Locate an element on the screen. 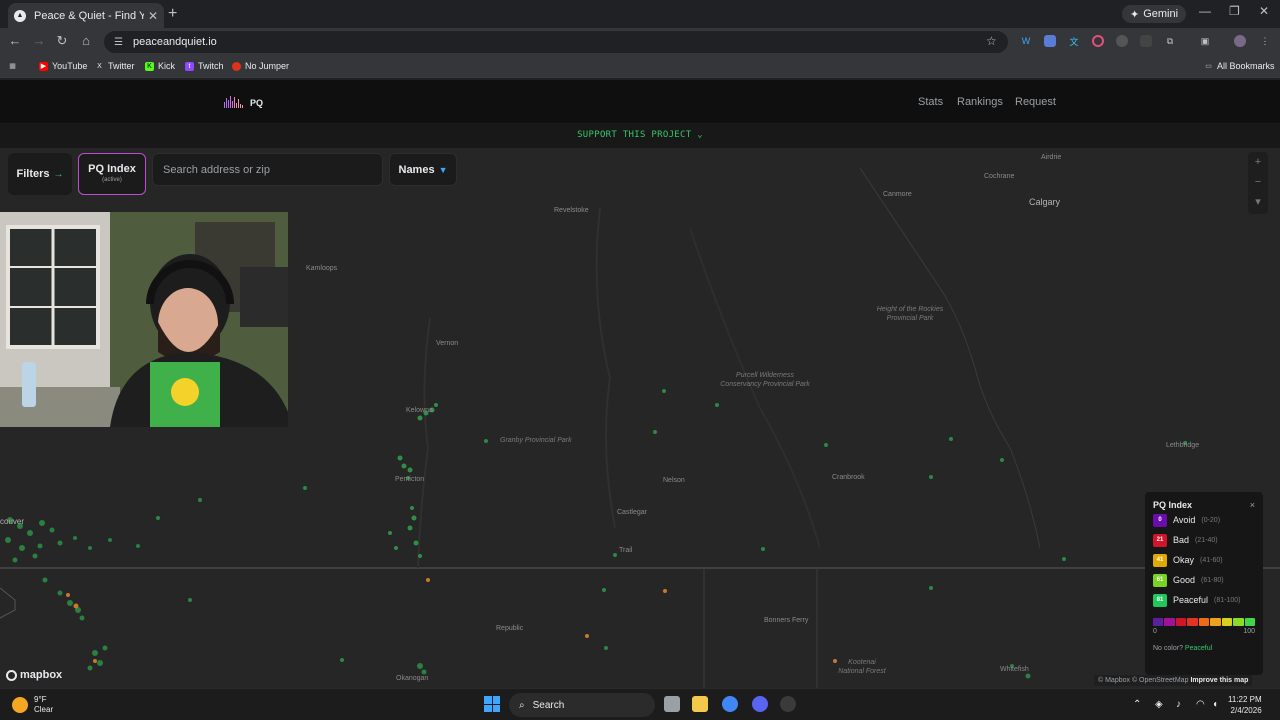 The height and width of the screenshot is (720, 1280). home-icon: ⌂ is located at coordinates (86, 40).